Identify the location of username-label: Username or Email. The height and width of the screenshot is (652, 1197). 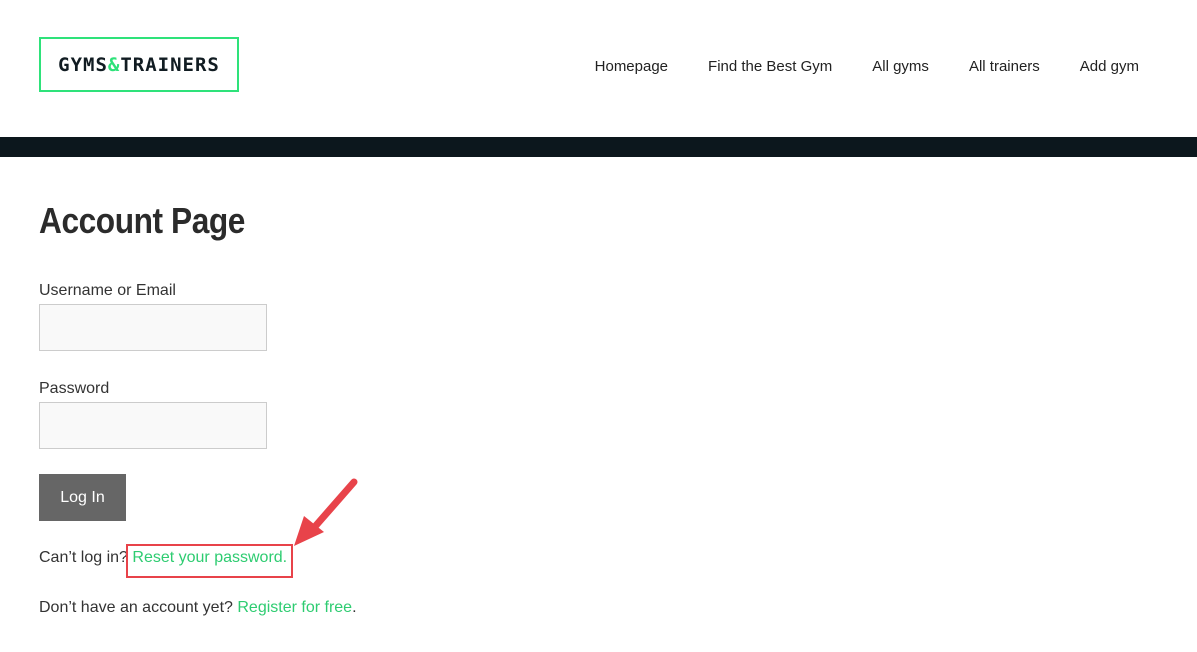
(107, 290).